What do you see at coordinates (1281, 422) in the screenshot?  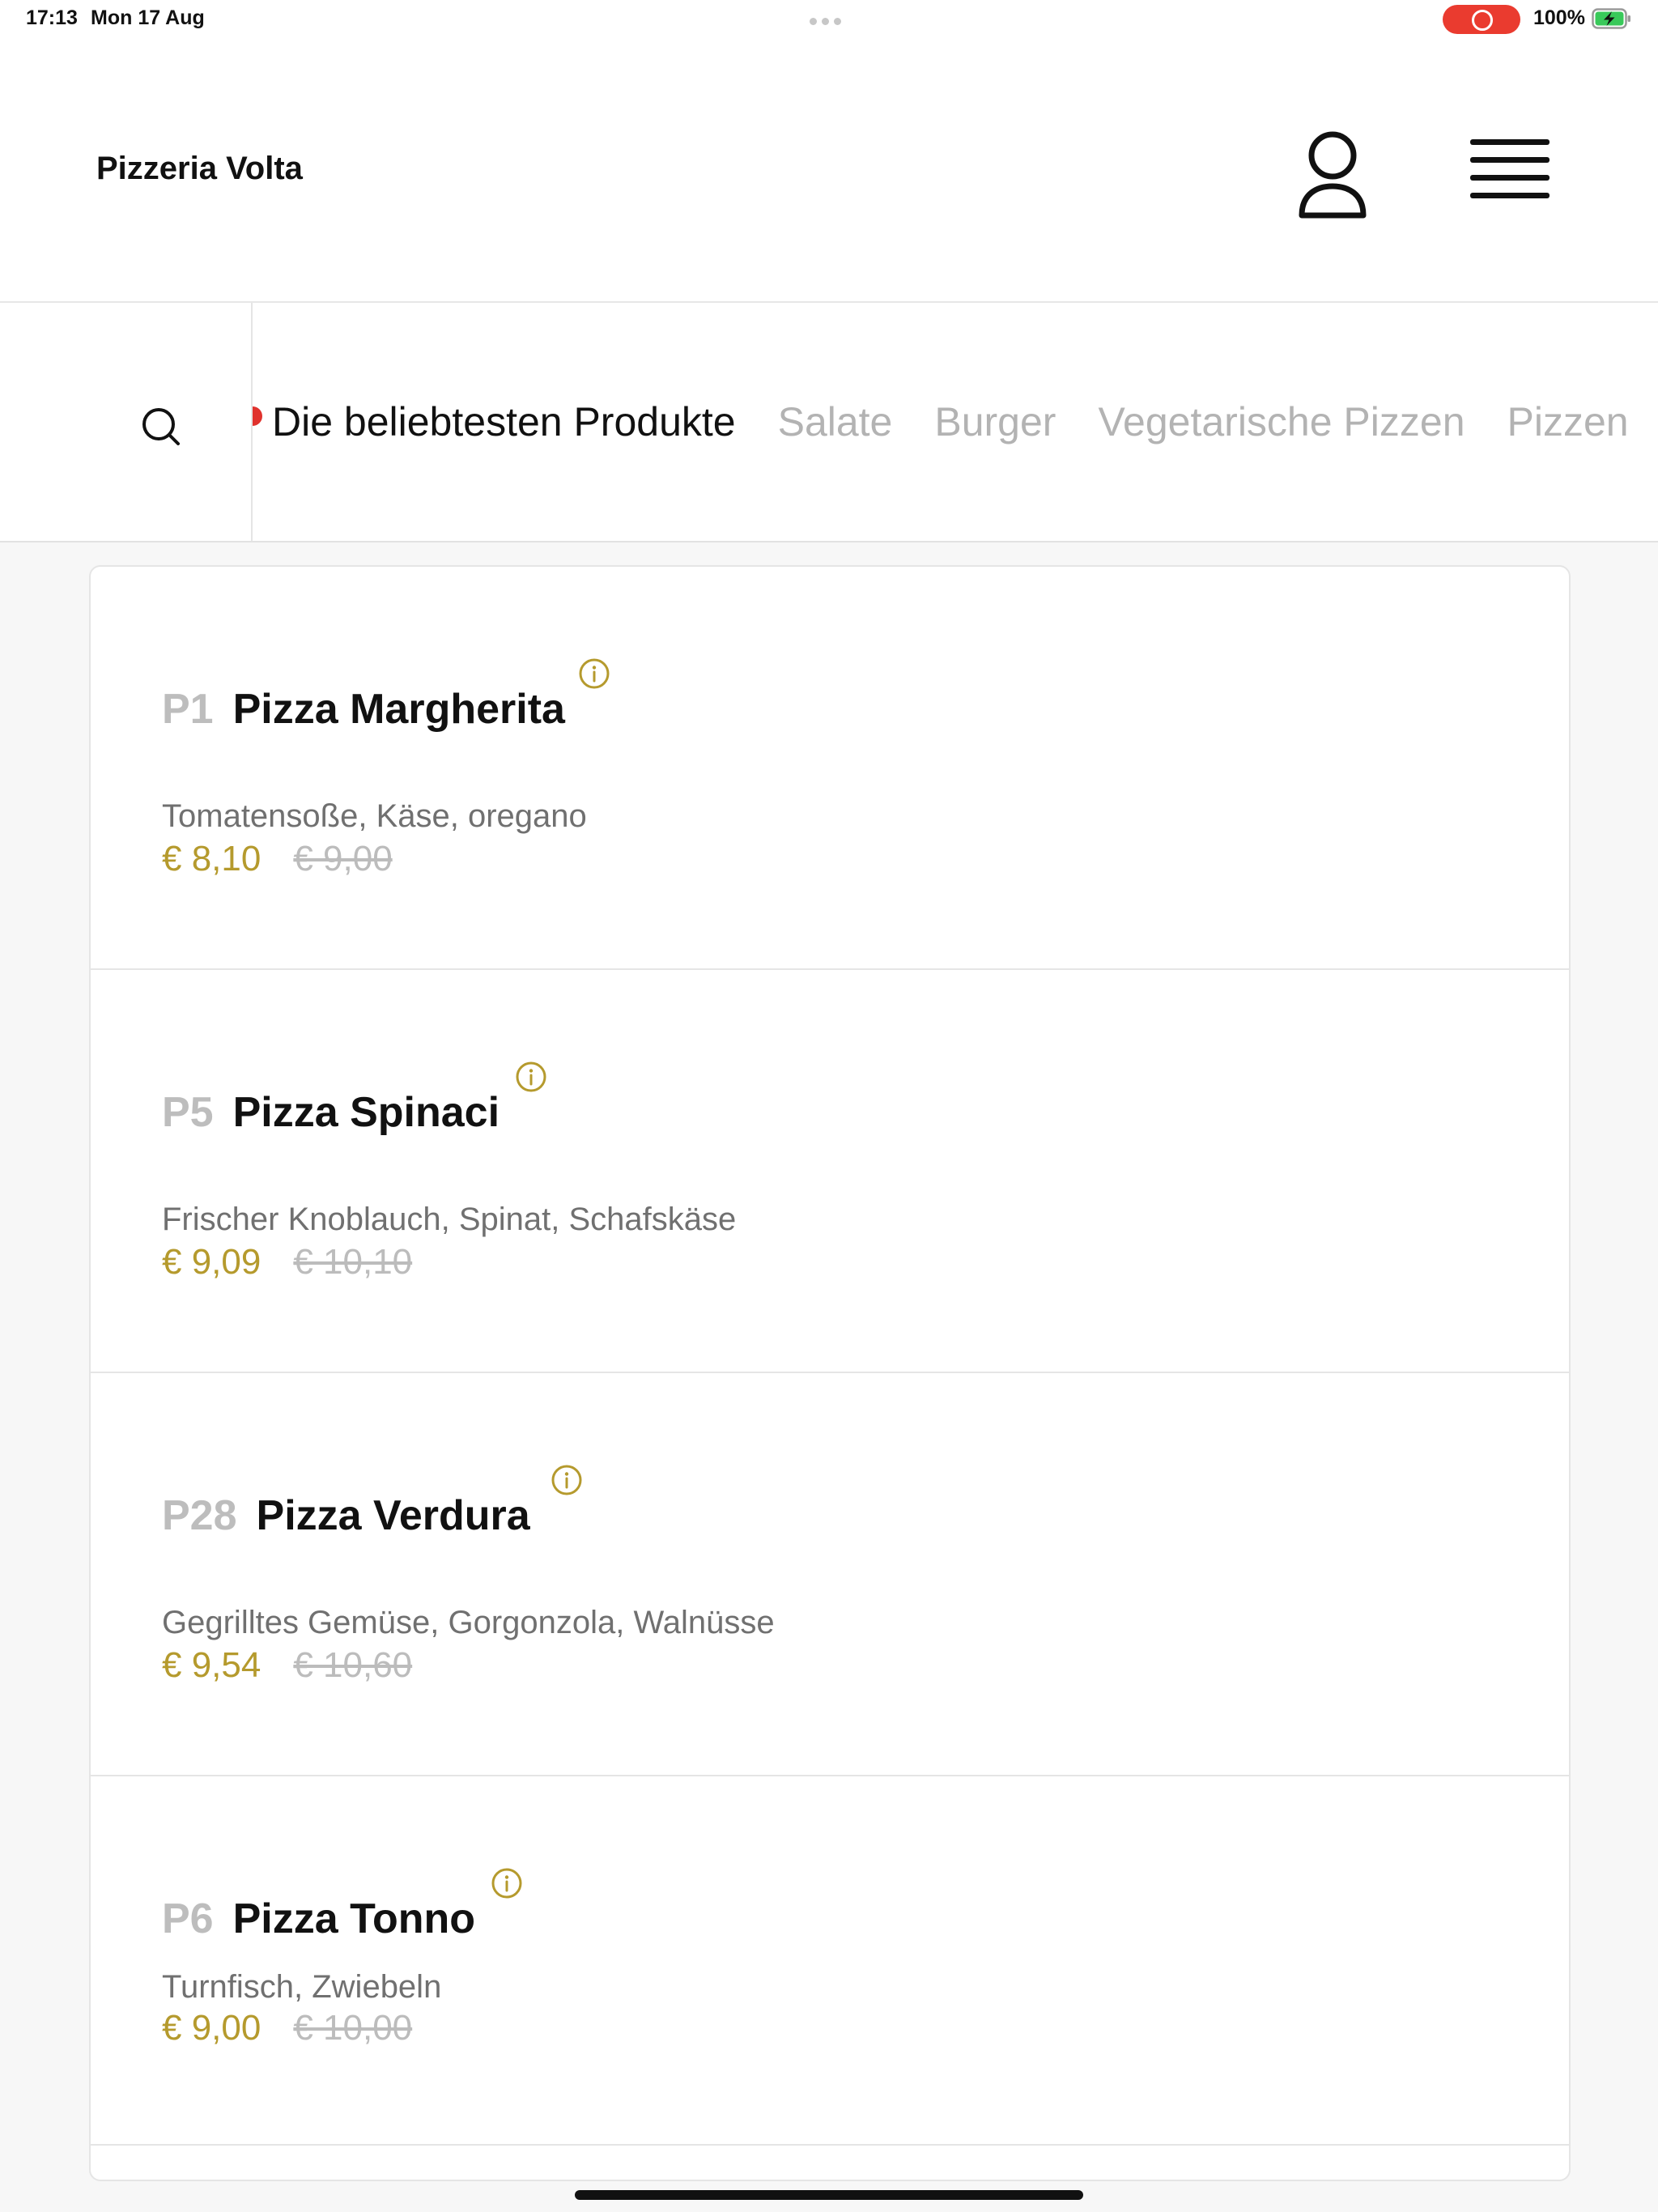 I see `category-tab: Vegetarische Pizzen` at bounding box center [1281, 422].